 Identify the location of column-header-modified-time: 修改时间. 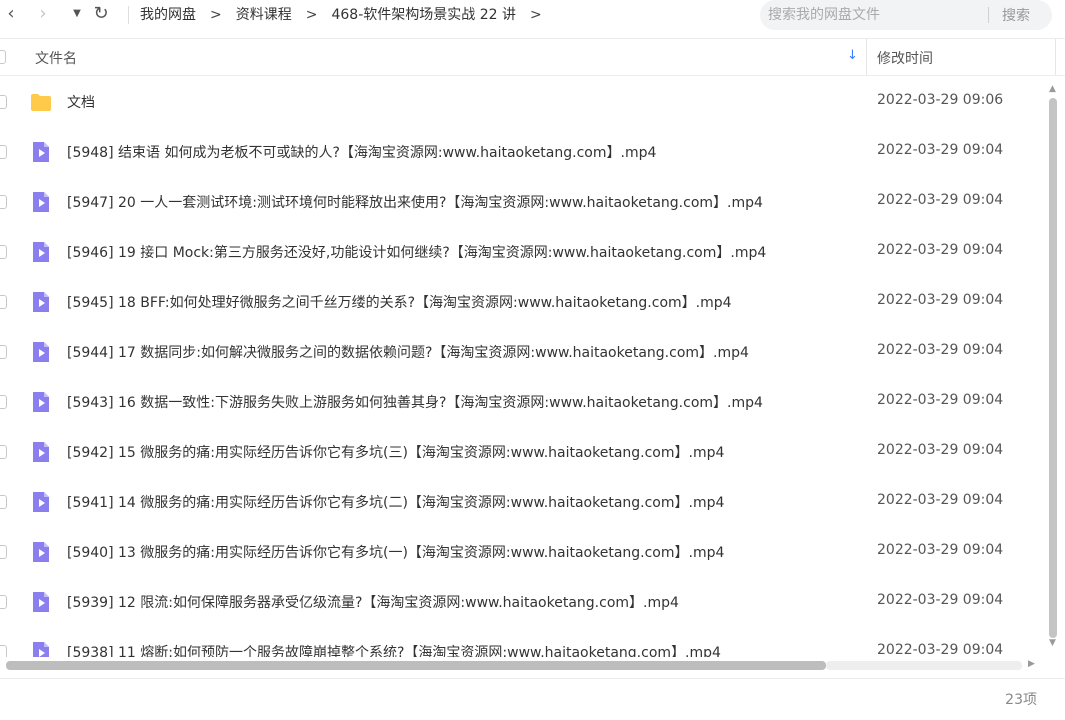
(905, 58).